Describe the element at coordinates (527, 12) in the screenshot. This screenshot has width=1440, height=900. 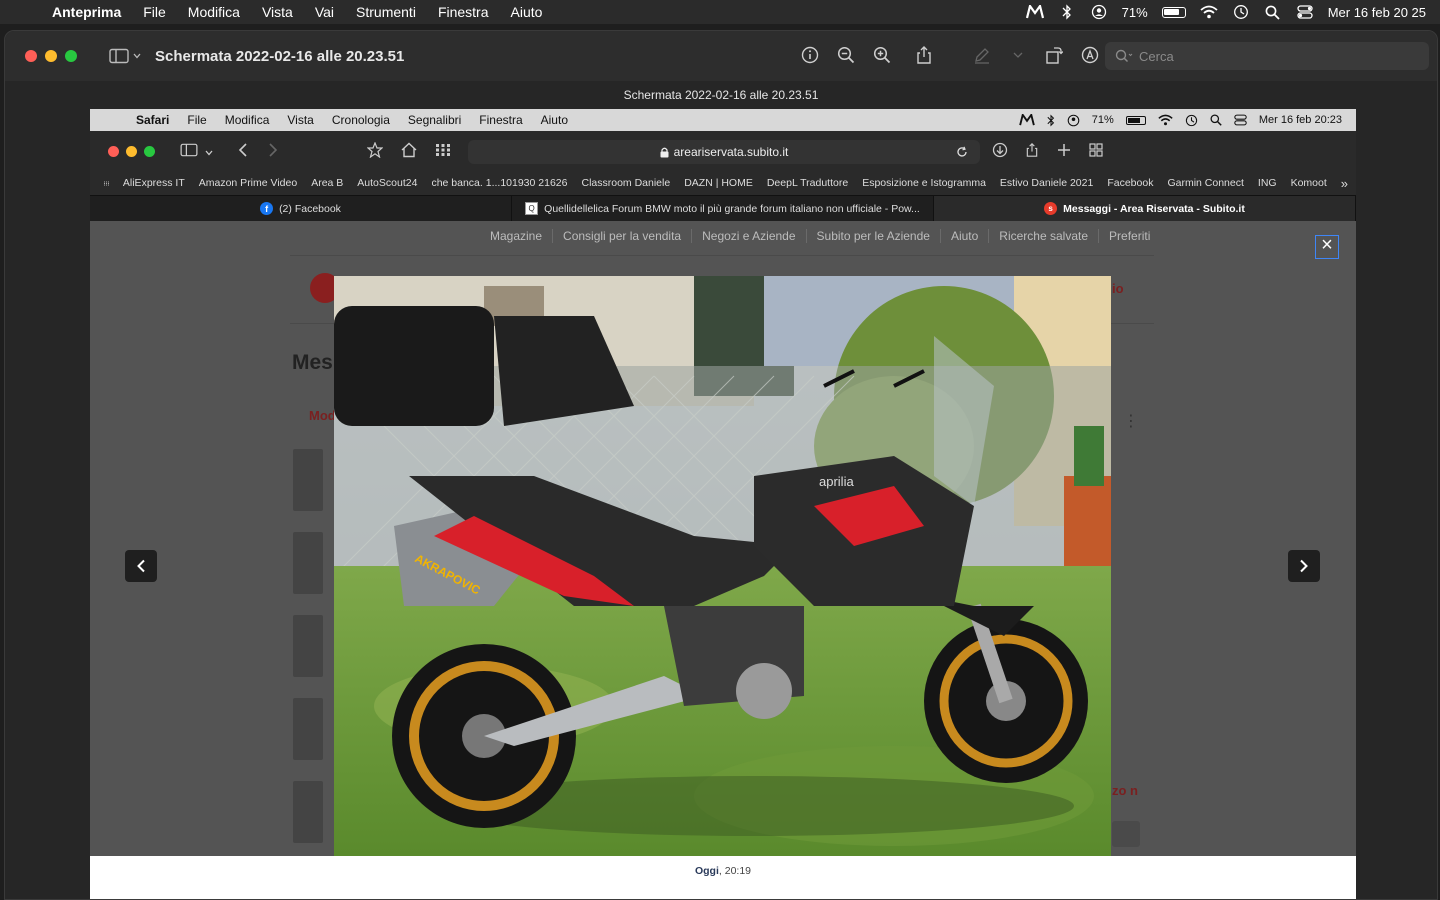
I see `menu-aiuto: Aiuto` at that location.